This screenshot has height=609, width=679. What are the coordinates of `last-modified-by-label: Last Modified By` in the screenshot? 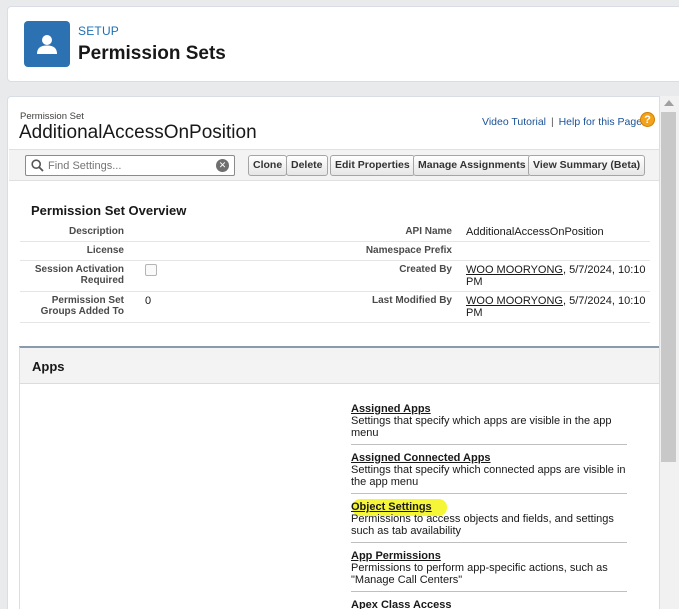 It's located at (411, 300).